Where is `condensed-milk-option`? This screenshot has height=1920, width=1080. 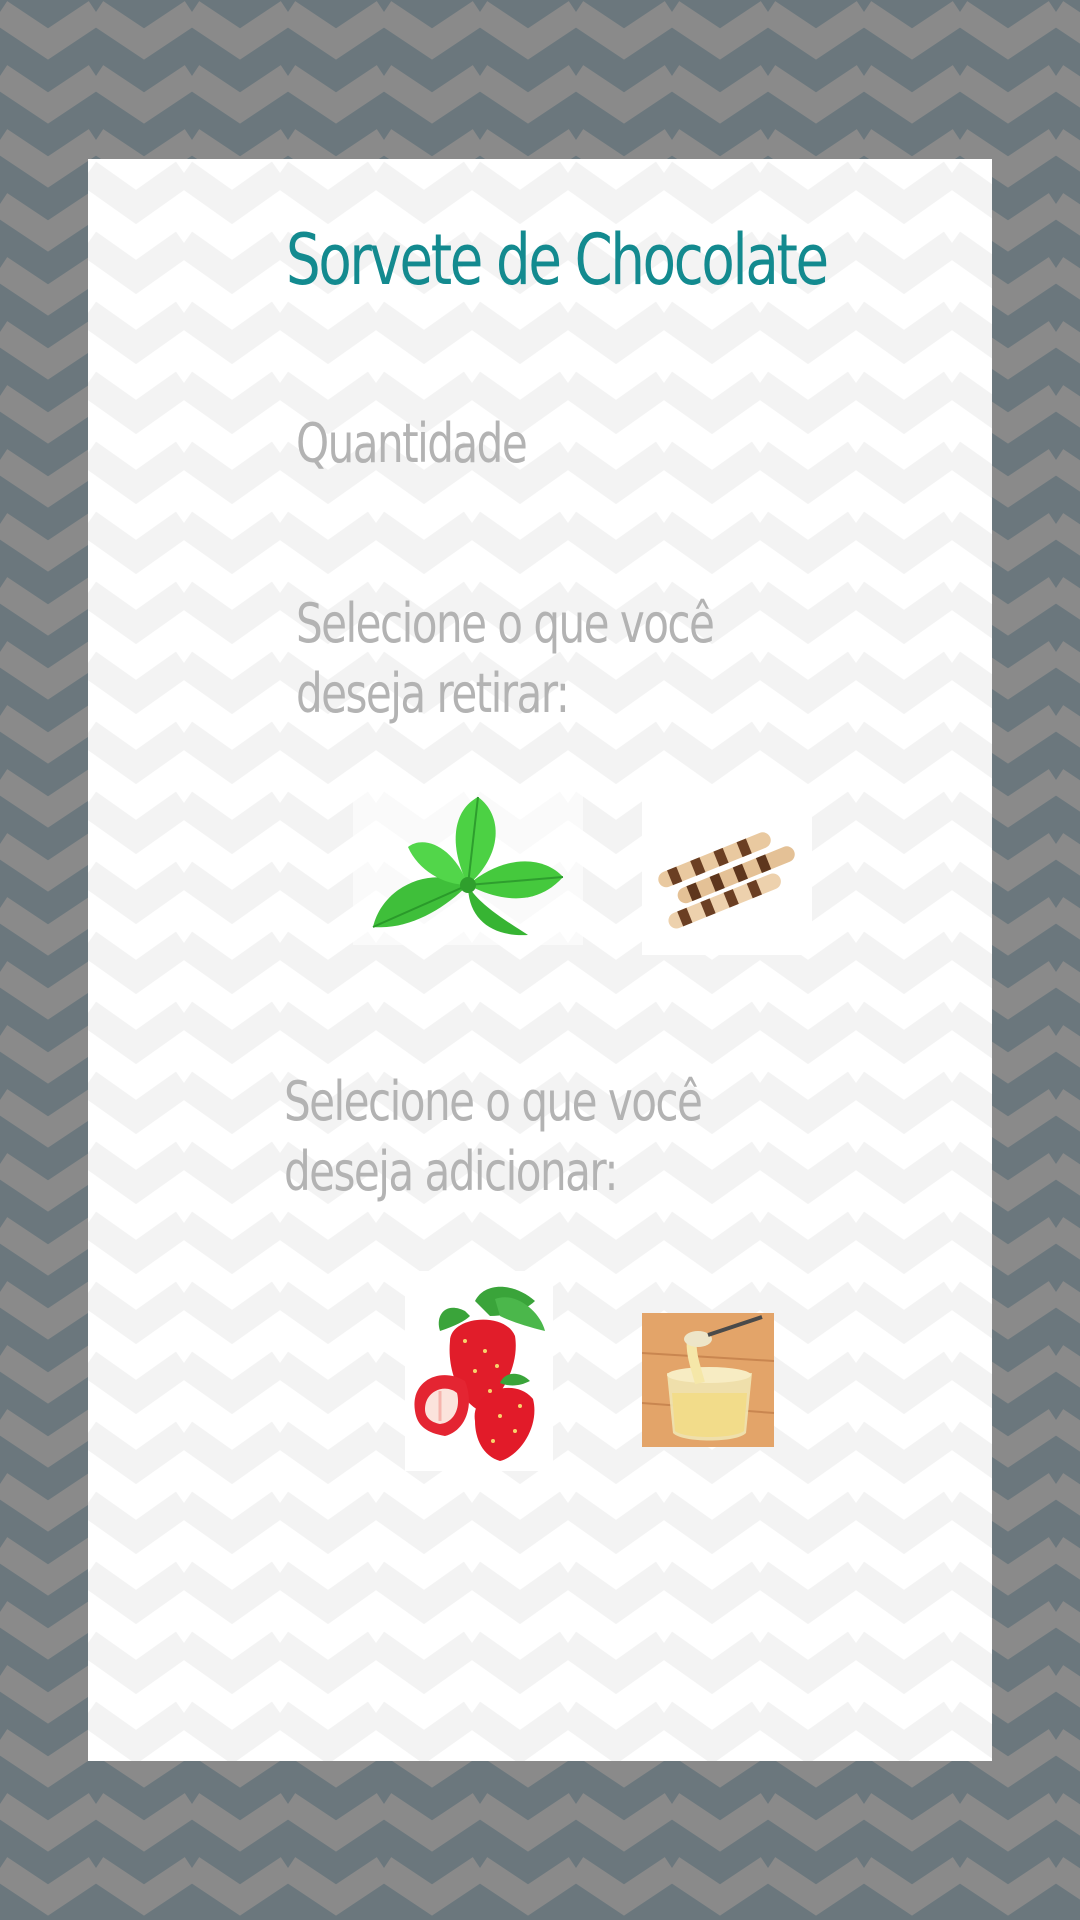
condensed-milk-option is located at coordinates (708, 1380).